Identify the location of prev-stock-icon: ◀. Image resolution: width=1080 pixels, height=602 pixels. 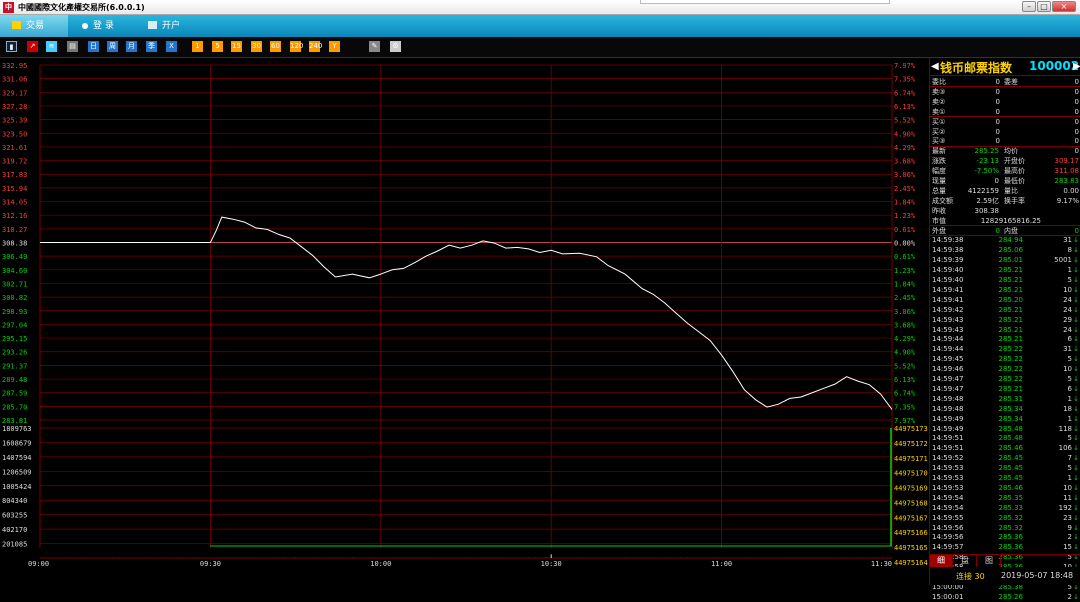
(935, 66).